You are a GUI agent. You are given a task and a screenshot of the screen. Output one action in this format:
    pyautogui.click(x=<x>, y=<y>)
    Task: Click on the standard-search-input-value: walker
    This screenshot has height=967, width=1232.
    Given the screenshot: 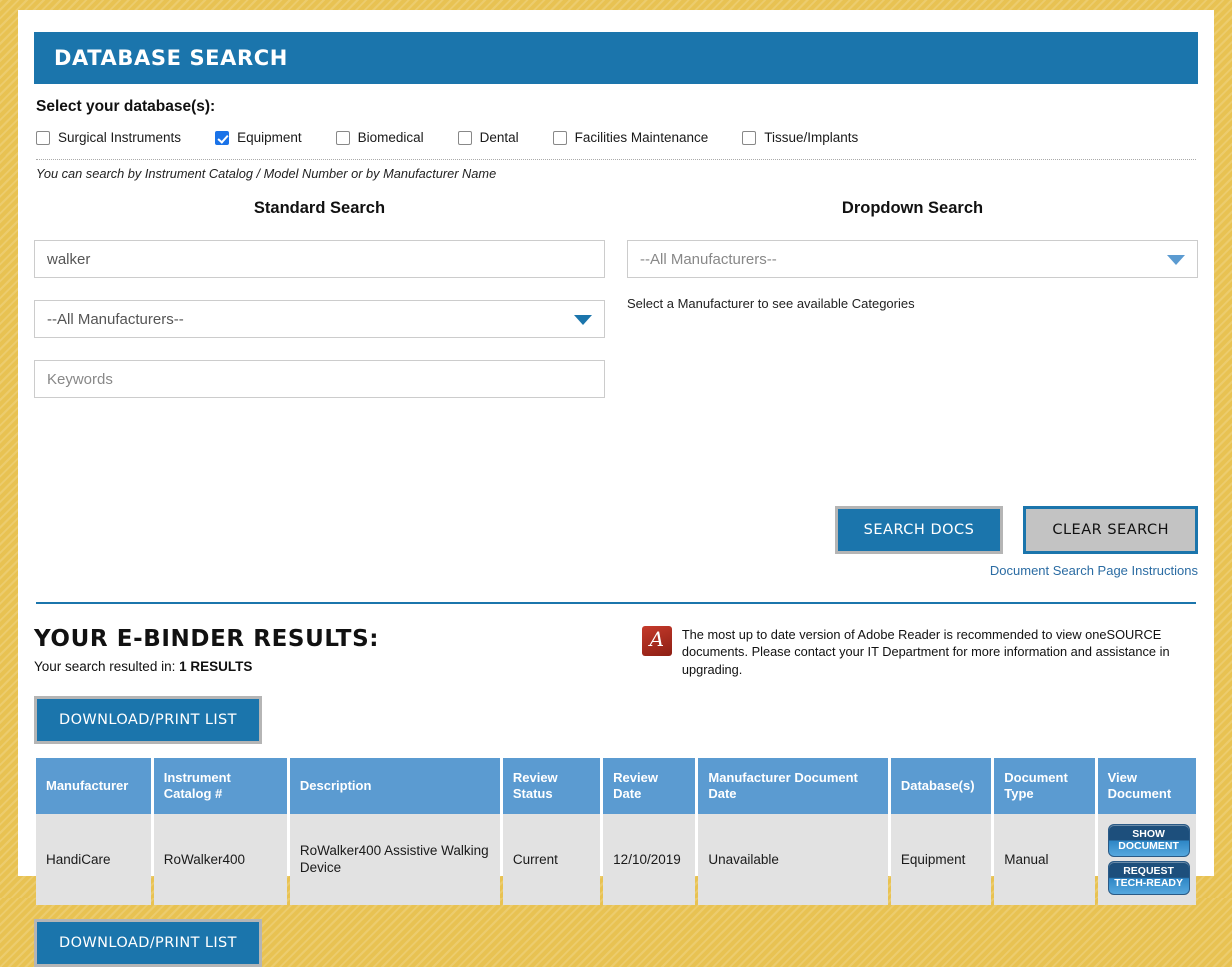 What is the action you would take?
    pyautogui.click(x=69, y=259)
    